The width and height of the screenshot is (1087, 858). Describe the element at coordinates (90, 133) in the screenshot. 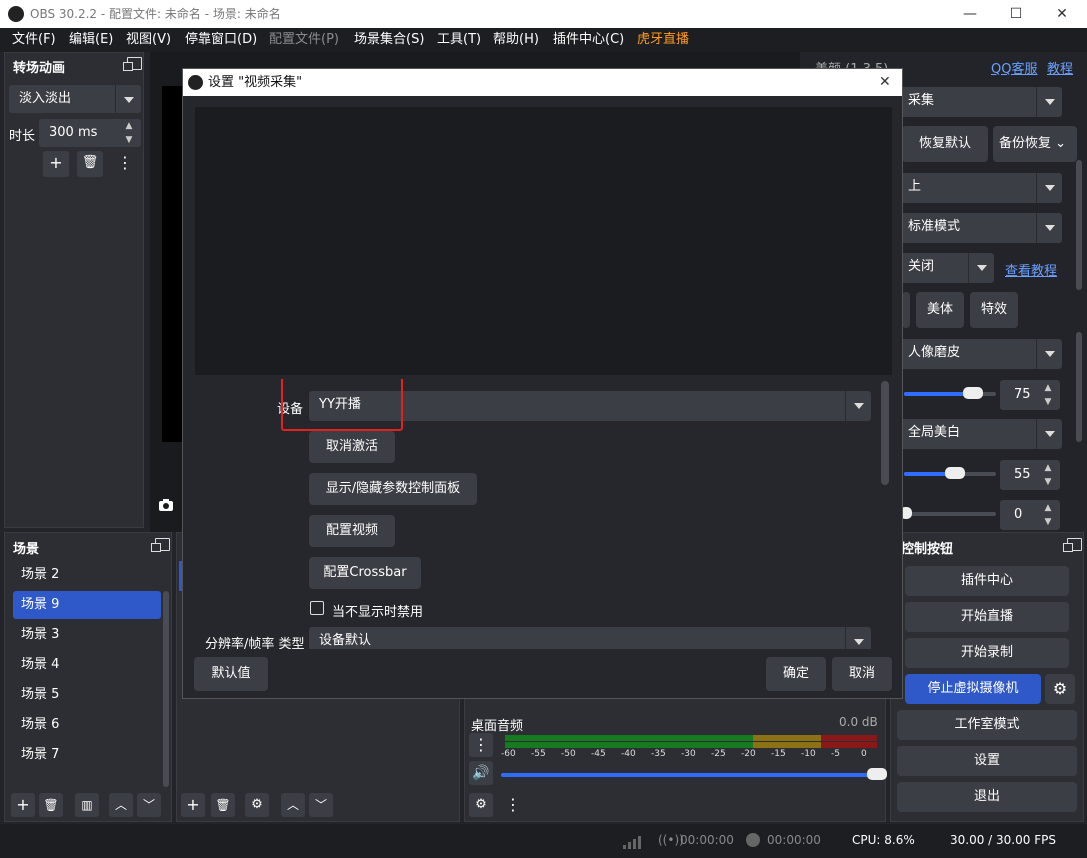

I see `duration-spinbox: 300 ms ▲ ▼` at that location.